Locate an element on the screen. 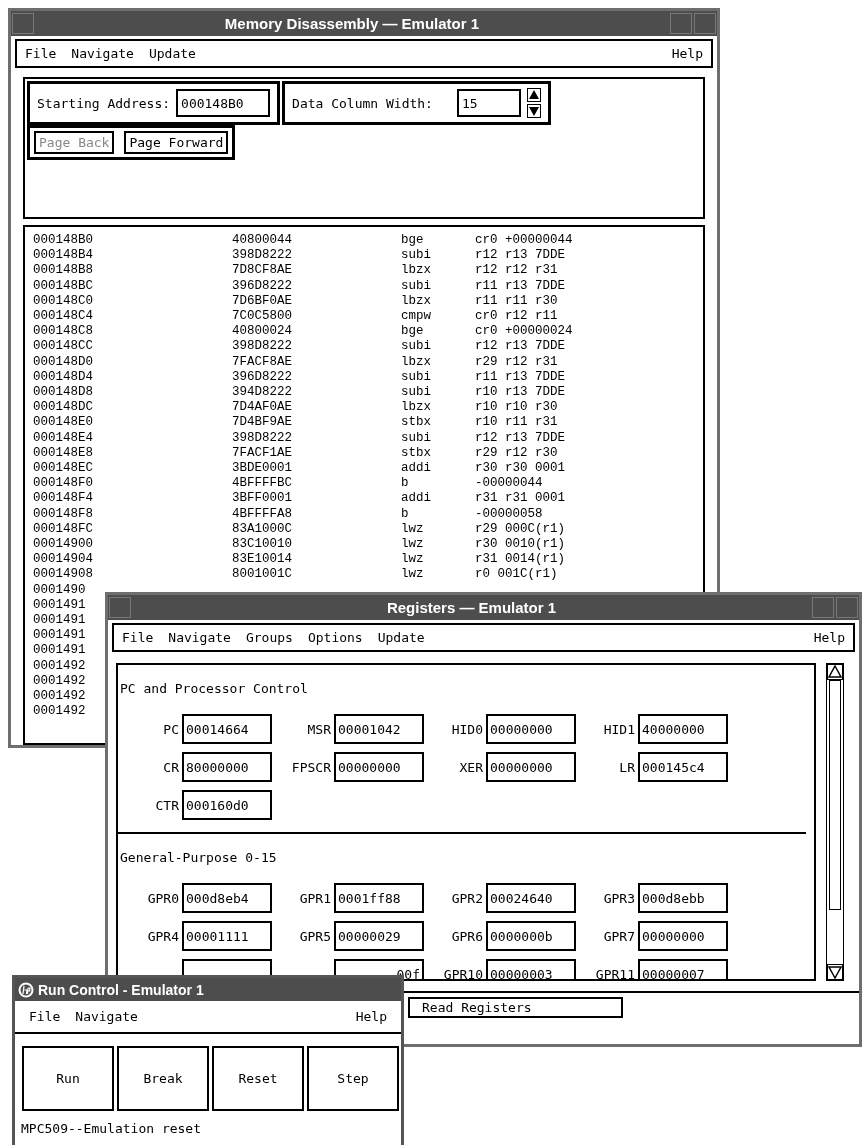 The height and width of the screenshot is (1145, 862). address-cell: 000148D8 is located at coordinates (63, 393).